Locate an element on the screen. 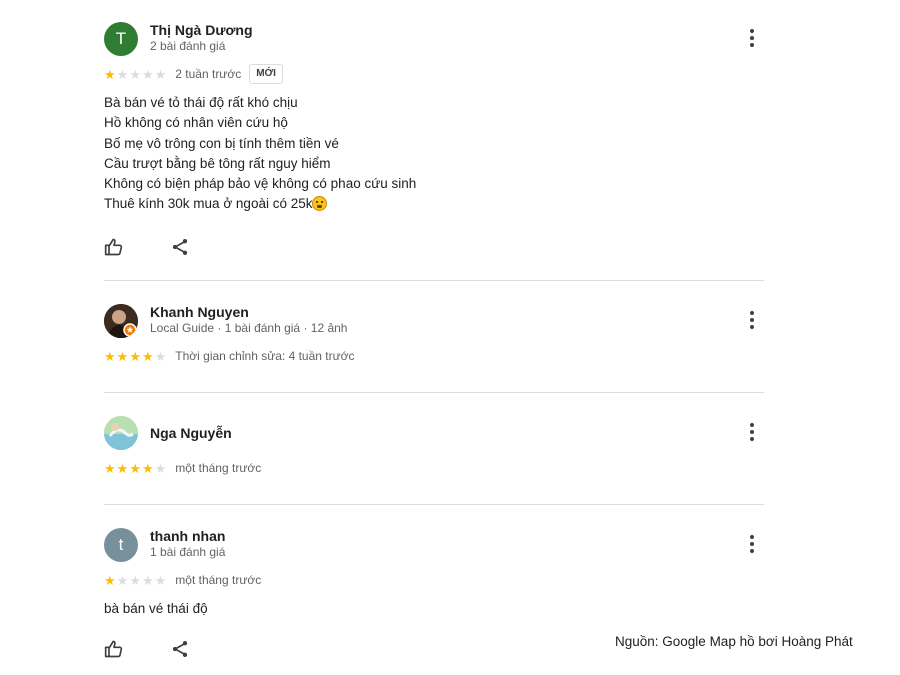 The height and width of the screenshot is (675, 900). reviewer-info: Thị Ngà Dương 2 bài đánh giá is located at coordinates (201, 38).